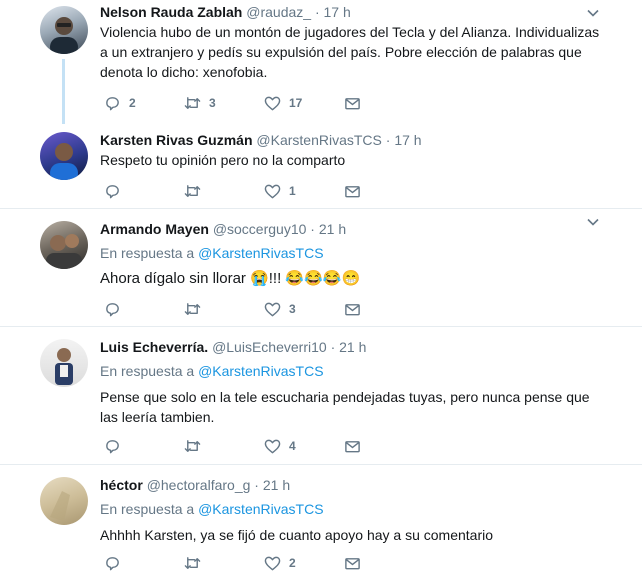 This screenshot has height=584, width=642. Describe the element at coordinates (63, 91) in the screenshot. I see `thread-line` at that location.